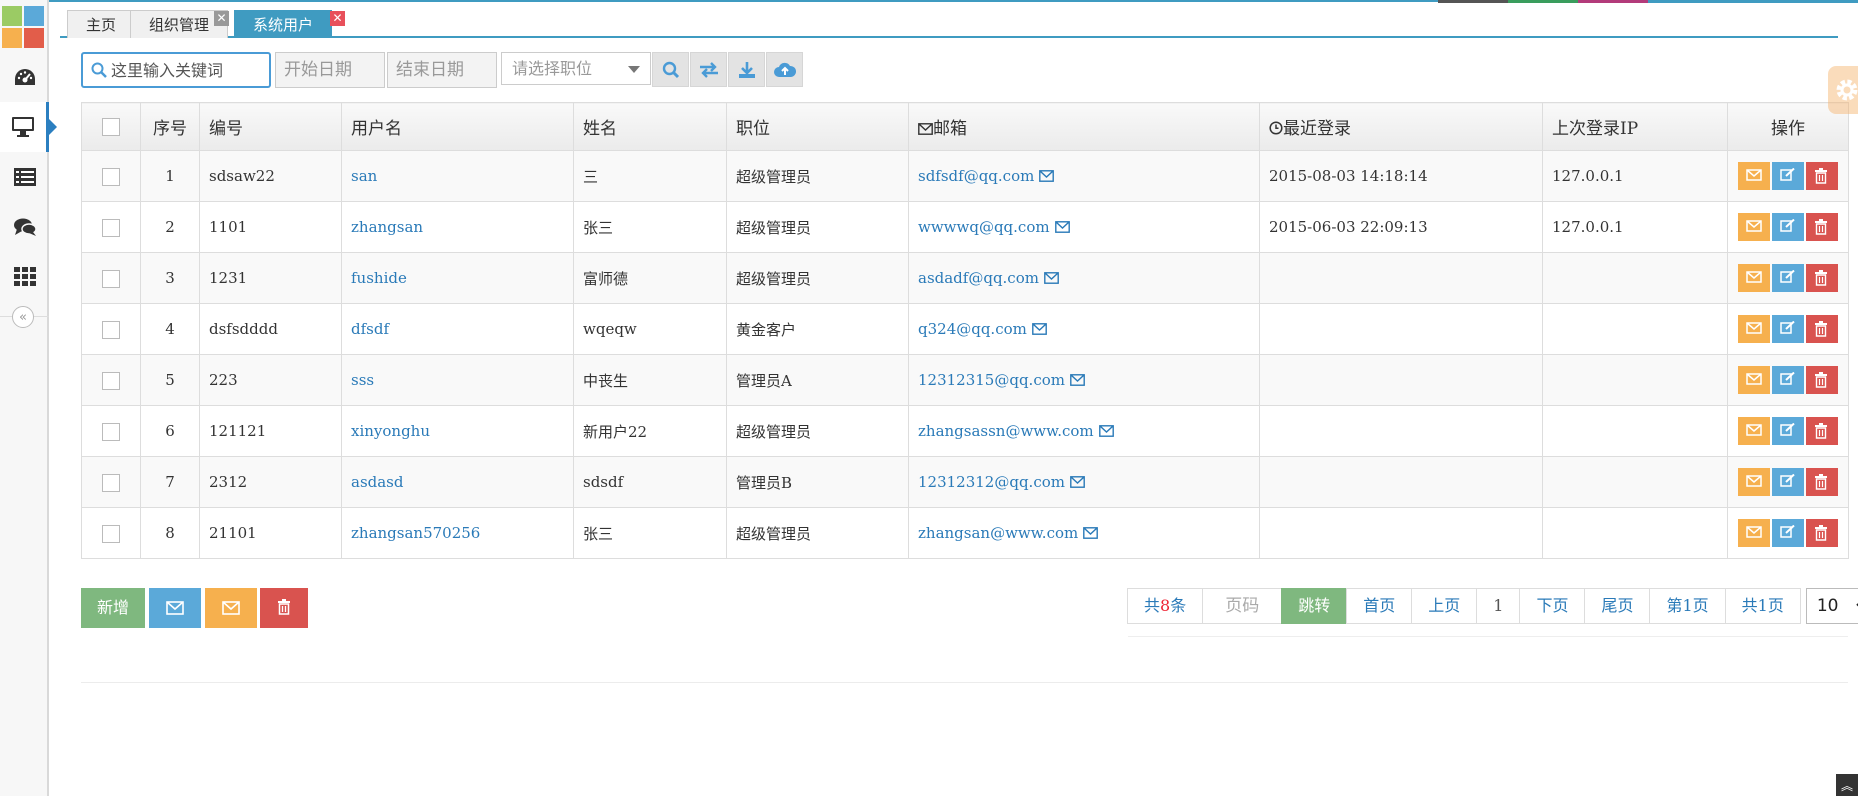 The width and height of the screenshot is (1858, 796). Describe the element at coordinates (377, 482) in the screenshot. I see `username-link: asdasd` at that location.